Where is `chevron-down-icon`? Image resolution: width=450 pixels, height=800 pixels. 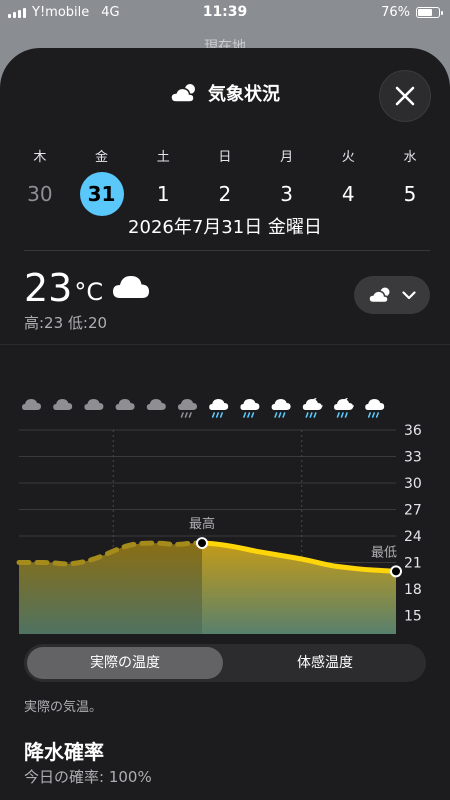
chevron-down-icon is located at coordinates (409, 294).